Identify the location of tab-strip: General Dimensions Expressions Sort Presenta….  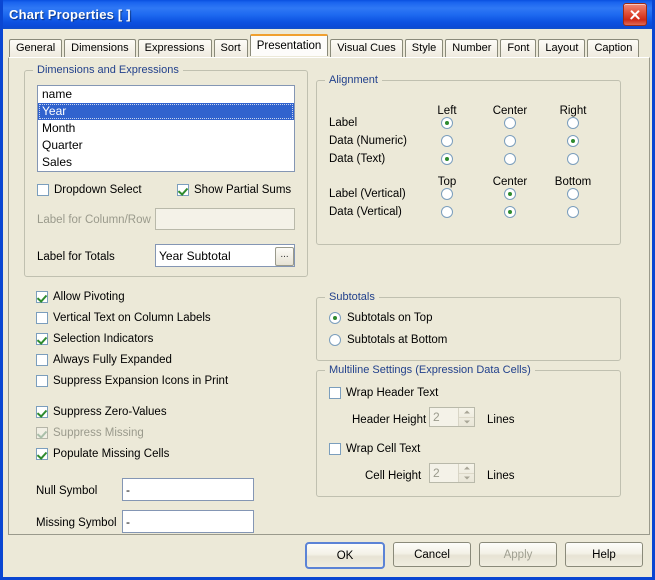
(327, 43).